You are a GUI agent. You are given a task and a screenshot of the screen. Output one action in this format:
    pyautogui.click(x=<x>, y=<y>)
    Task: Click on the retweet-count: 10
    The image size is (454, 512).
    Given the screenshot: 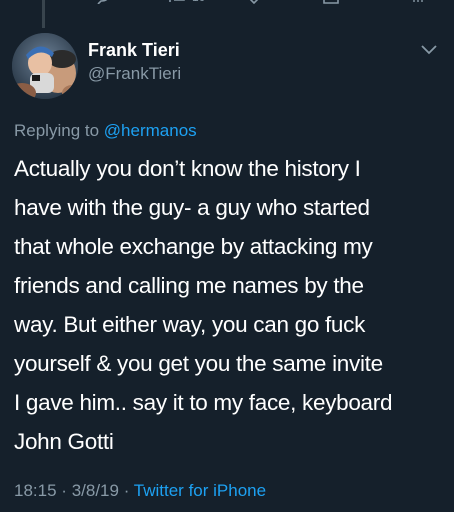 What is the action you would take?
    pyautogui.click(x=198, y=2)
    